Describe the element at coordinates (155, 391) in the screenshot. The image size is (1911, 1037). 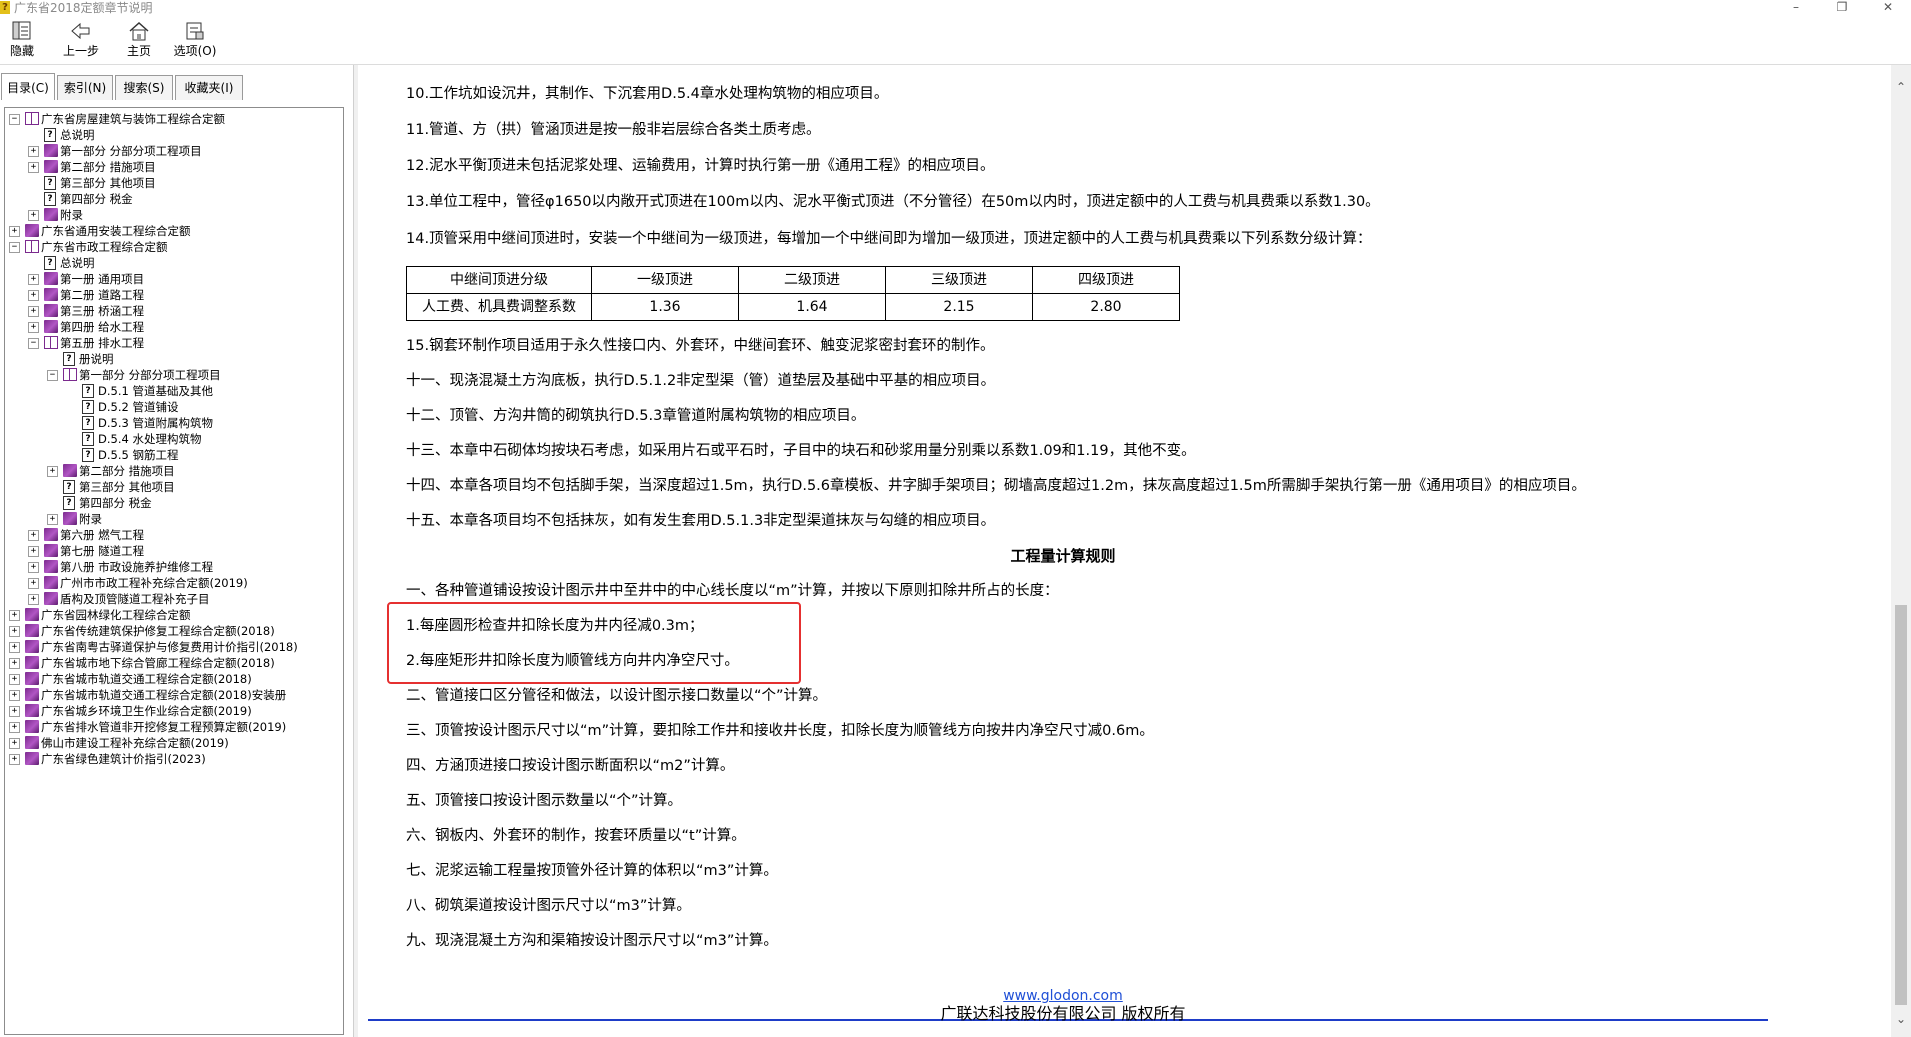
I see `tree-item-label: D.5.1 管道基础及其他` at that location.